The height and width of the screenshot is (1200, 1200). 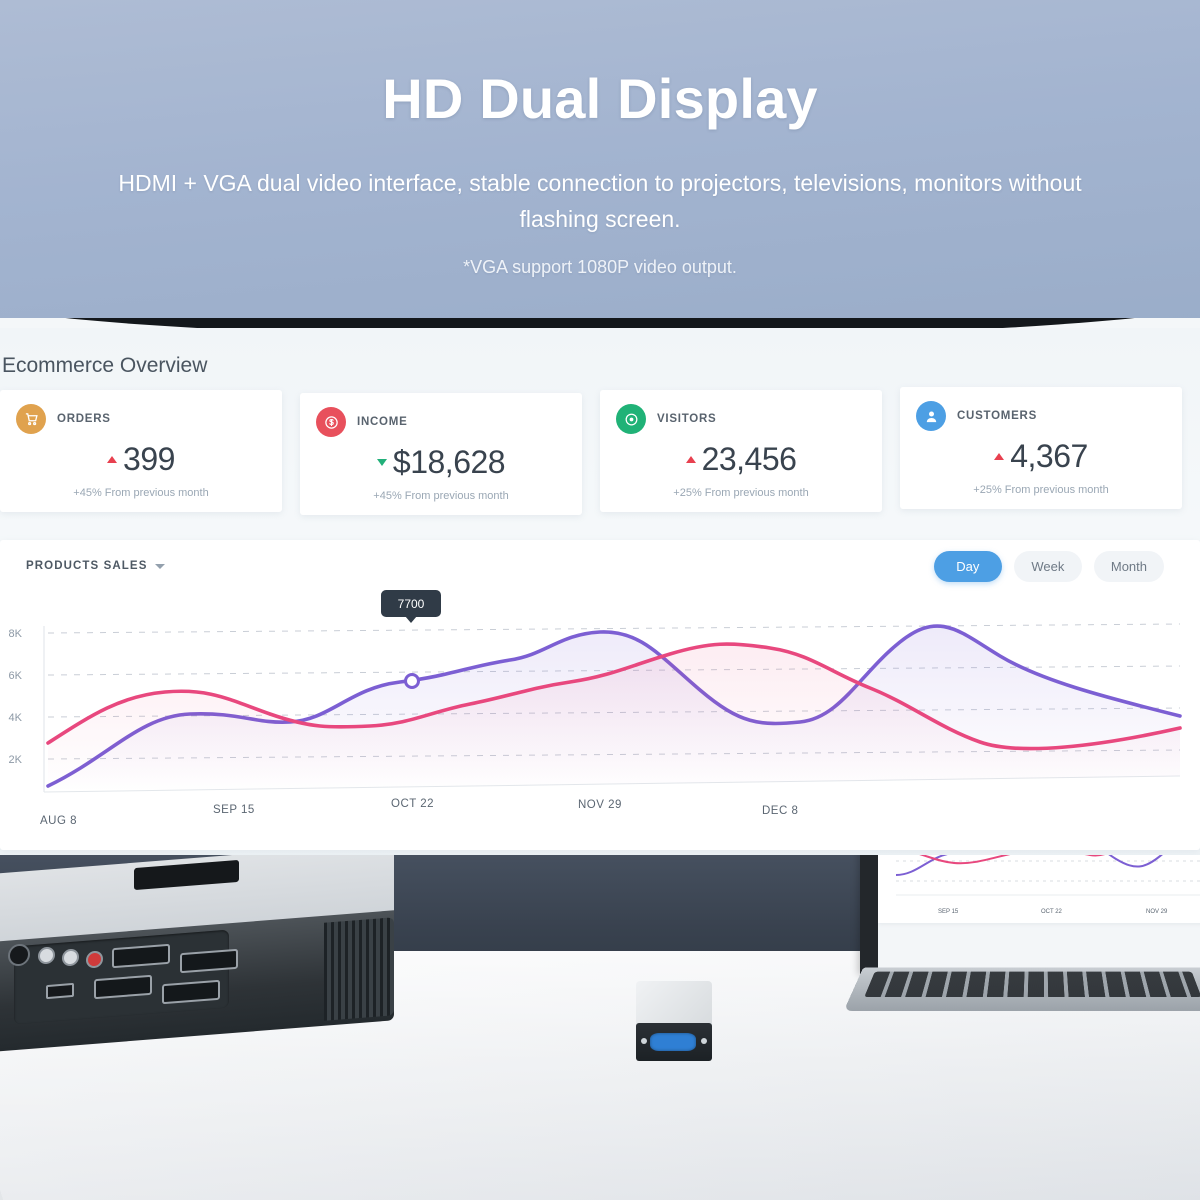 I want to click on svg-text: 6K, so click(x=16, y=676).